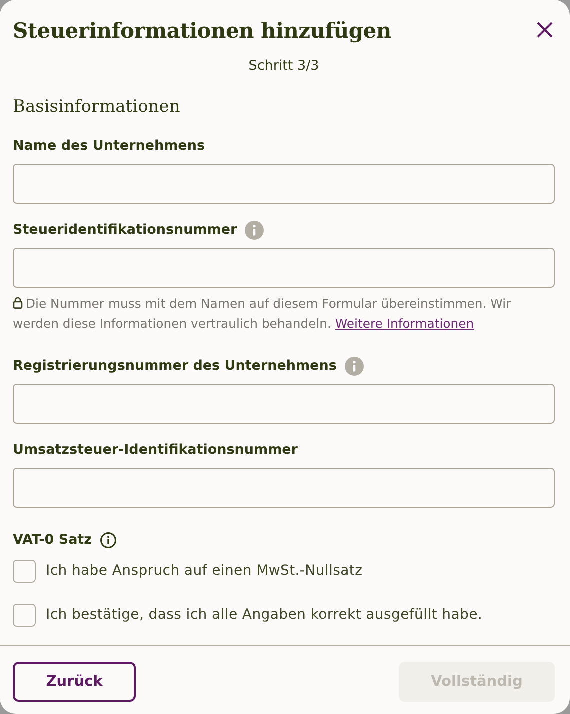 The height and width of the screenshot is (714, 570). Describe the element at coordinates (18, 303) in the screenshot. I see `lock-icon` at that location.